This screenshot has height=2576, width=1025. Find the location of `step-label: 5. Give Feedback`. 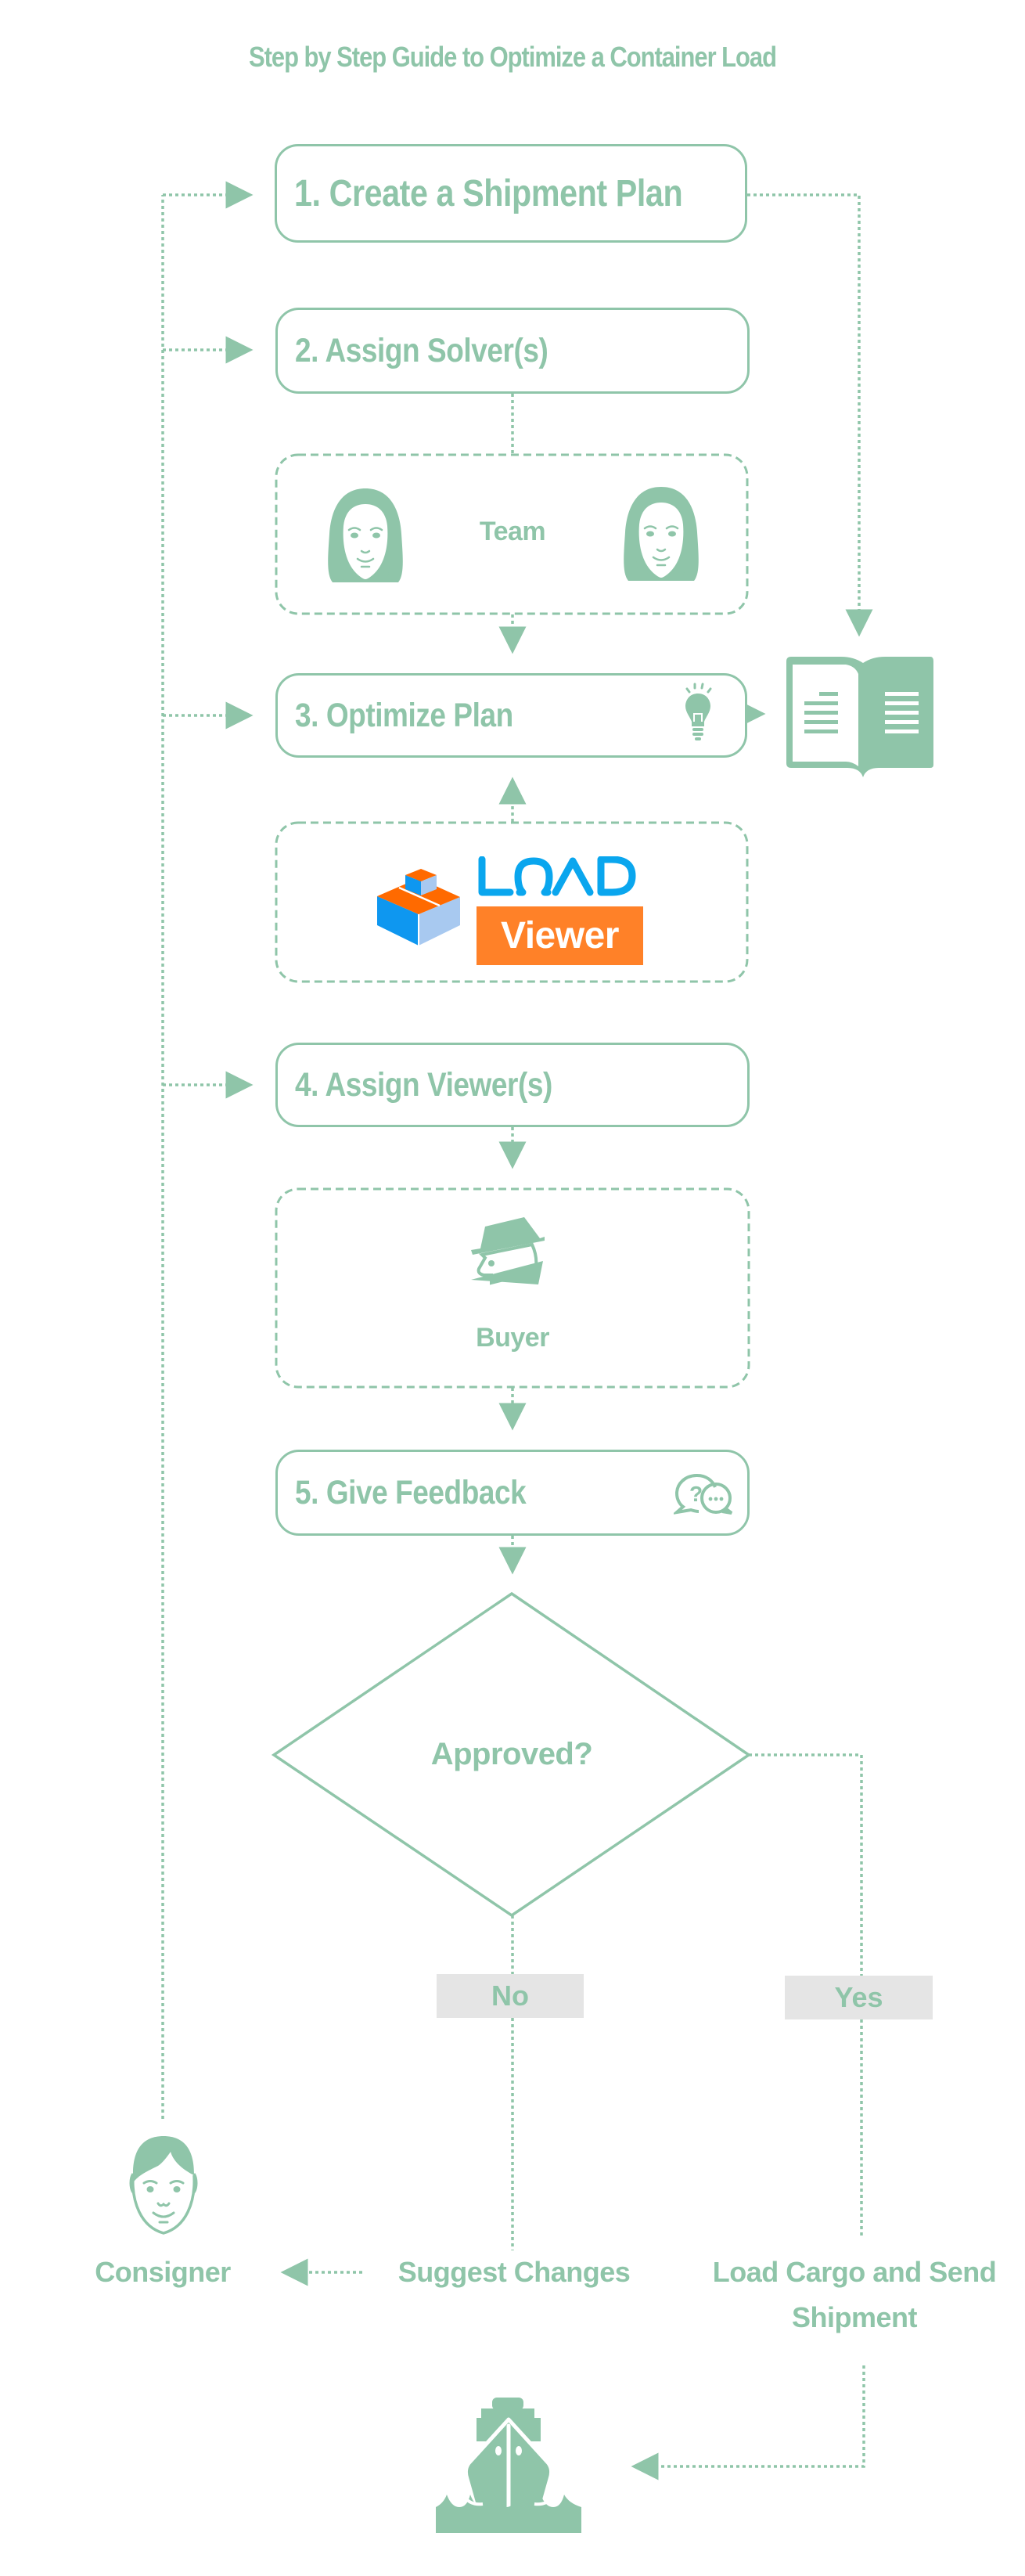

step-label: 5. Give Feedback is located at coordinates (411, 1492).